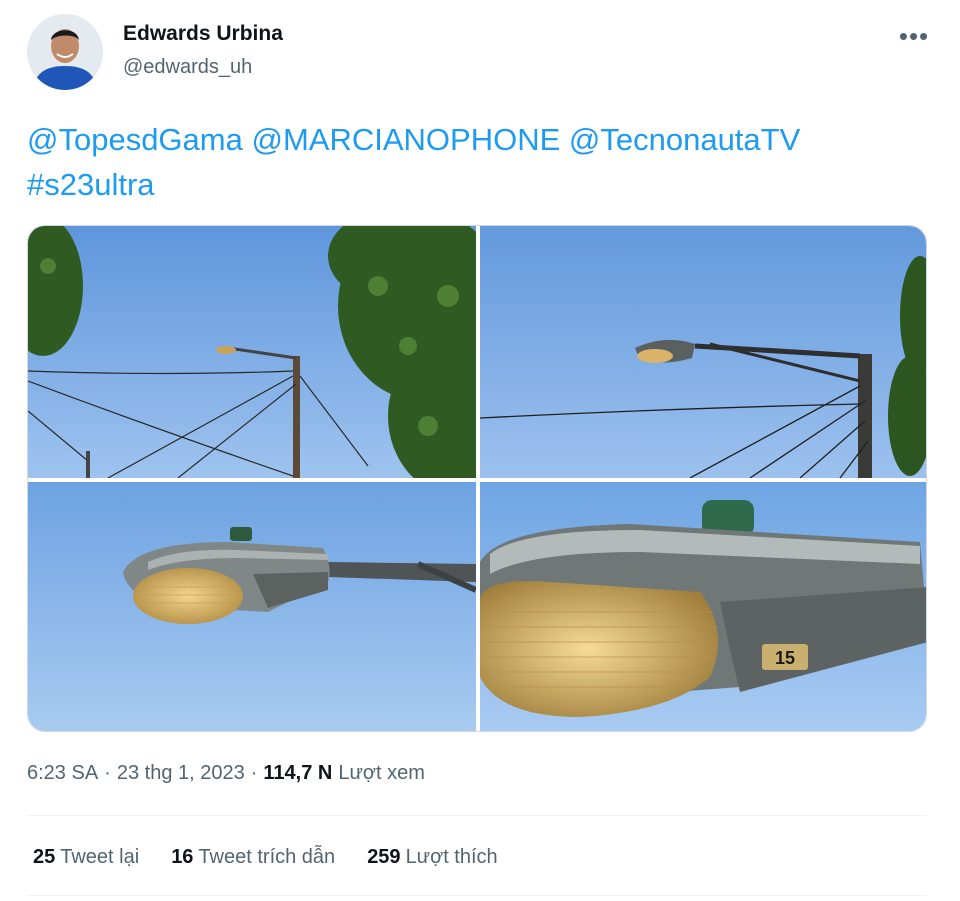 The height and width of the screenshot is (901, 960). I want to click on retweets-label: Tweet lại, so click(100, 857).